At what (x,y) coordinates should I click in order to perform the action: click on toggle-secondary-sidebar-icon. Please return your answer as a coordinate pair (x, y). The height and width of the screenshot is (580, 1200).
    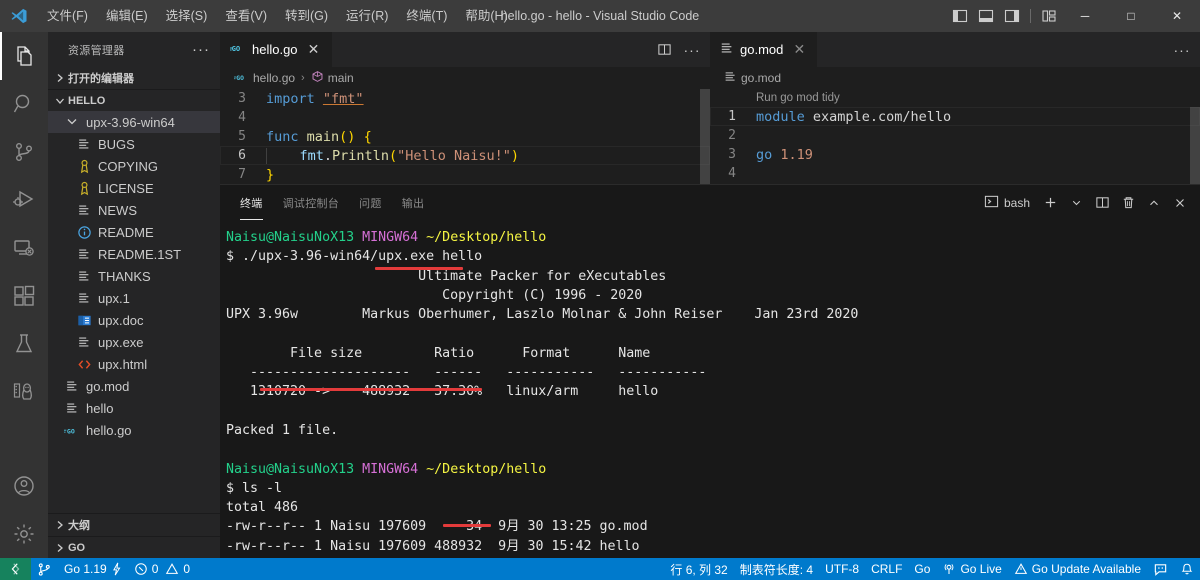
    Looking at the image, I should click on (1012, 16).